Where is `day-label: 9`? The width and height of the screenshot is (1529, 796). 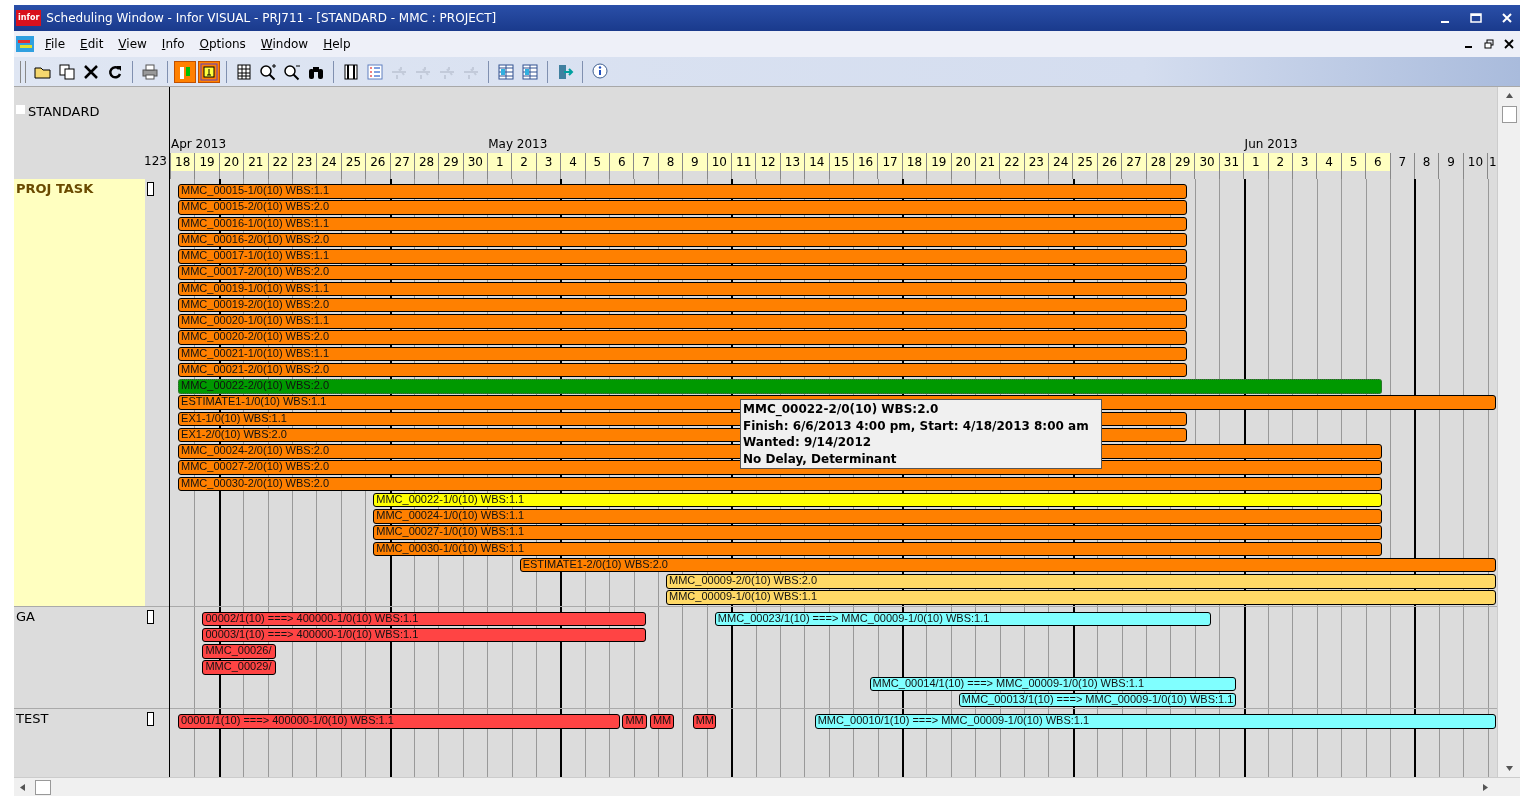
day-label: 9 is located at coordinates (694, 162).